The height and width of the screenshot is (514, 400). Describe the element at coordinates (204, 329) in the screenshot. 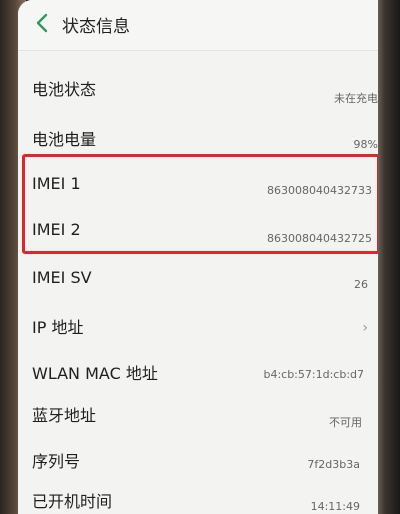

I see `row-ip-address: IP 地址 ›` at that location.